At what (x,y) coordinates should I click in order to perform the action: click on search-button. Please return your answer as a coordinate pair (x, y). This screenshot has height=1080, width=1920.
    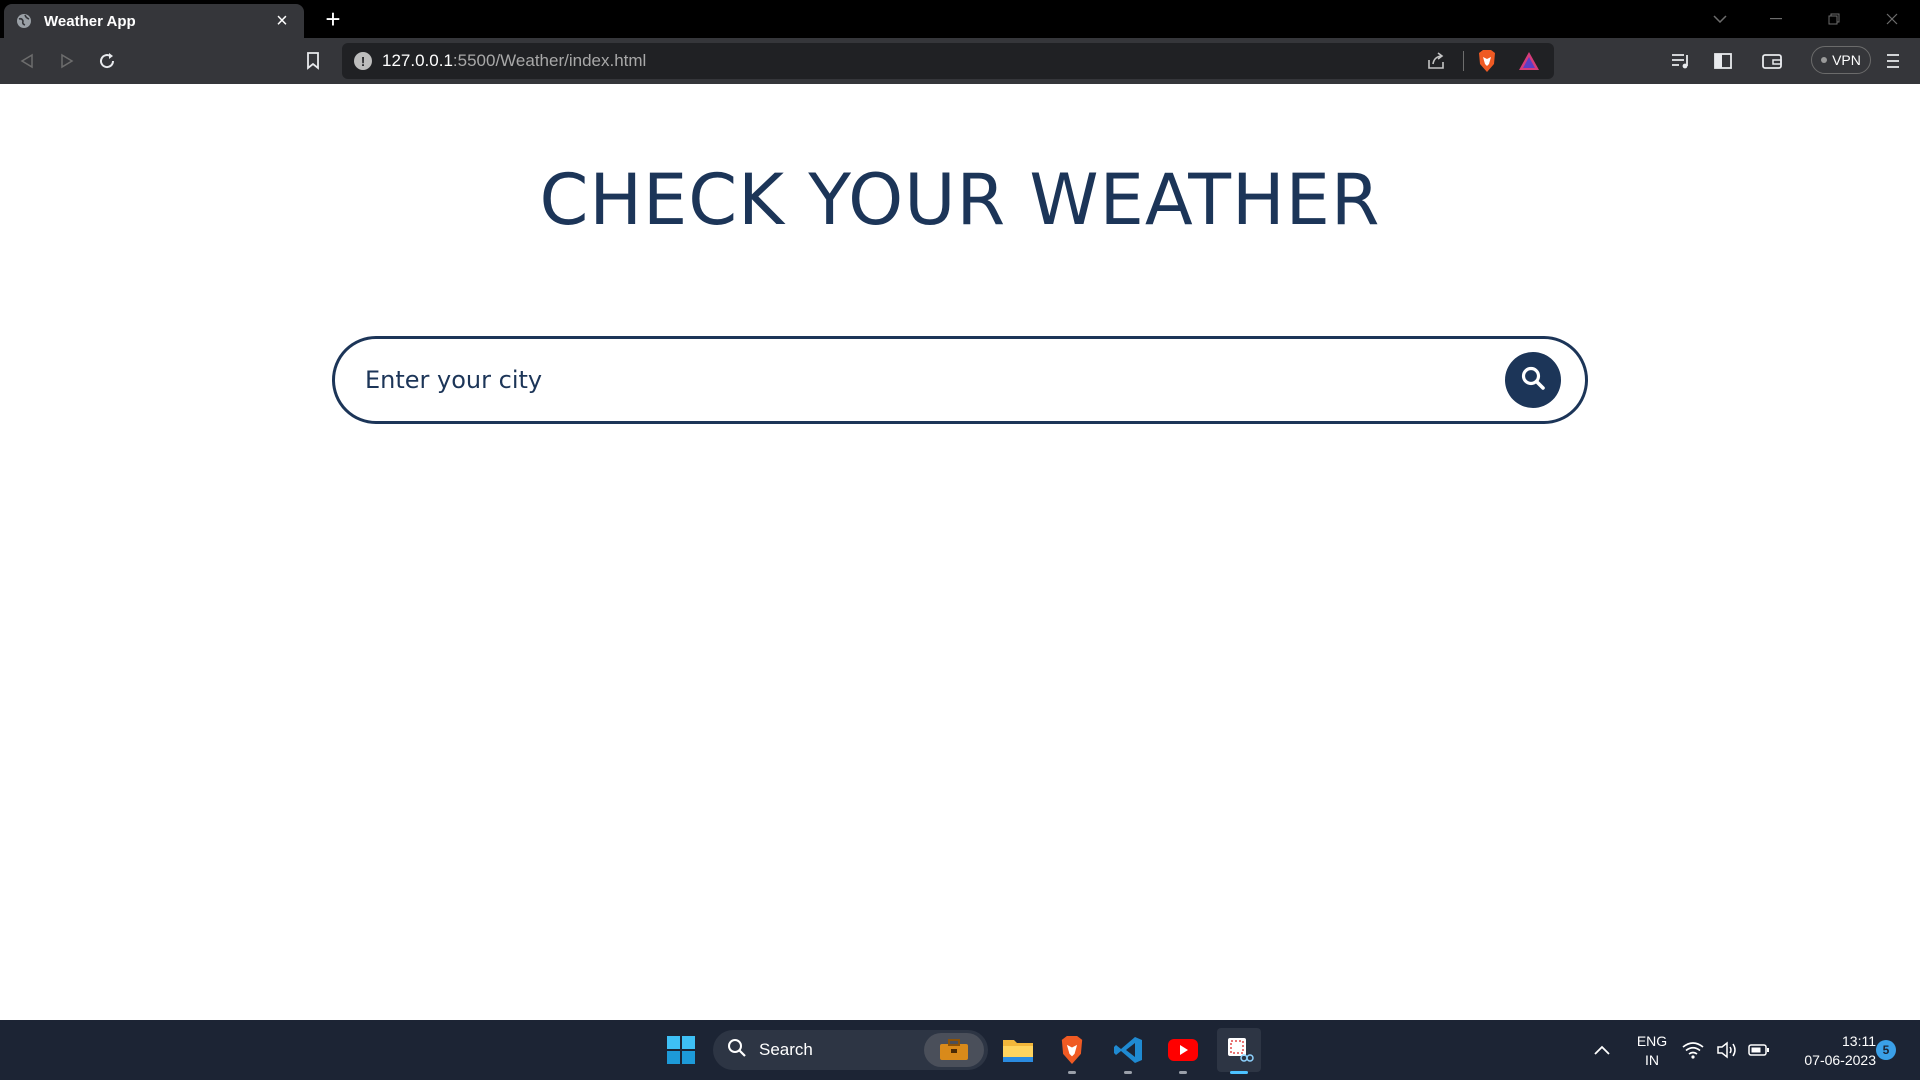
    Looking at the image, I should click on (1533, 380).